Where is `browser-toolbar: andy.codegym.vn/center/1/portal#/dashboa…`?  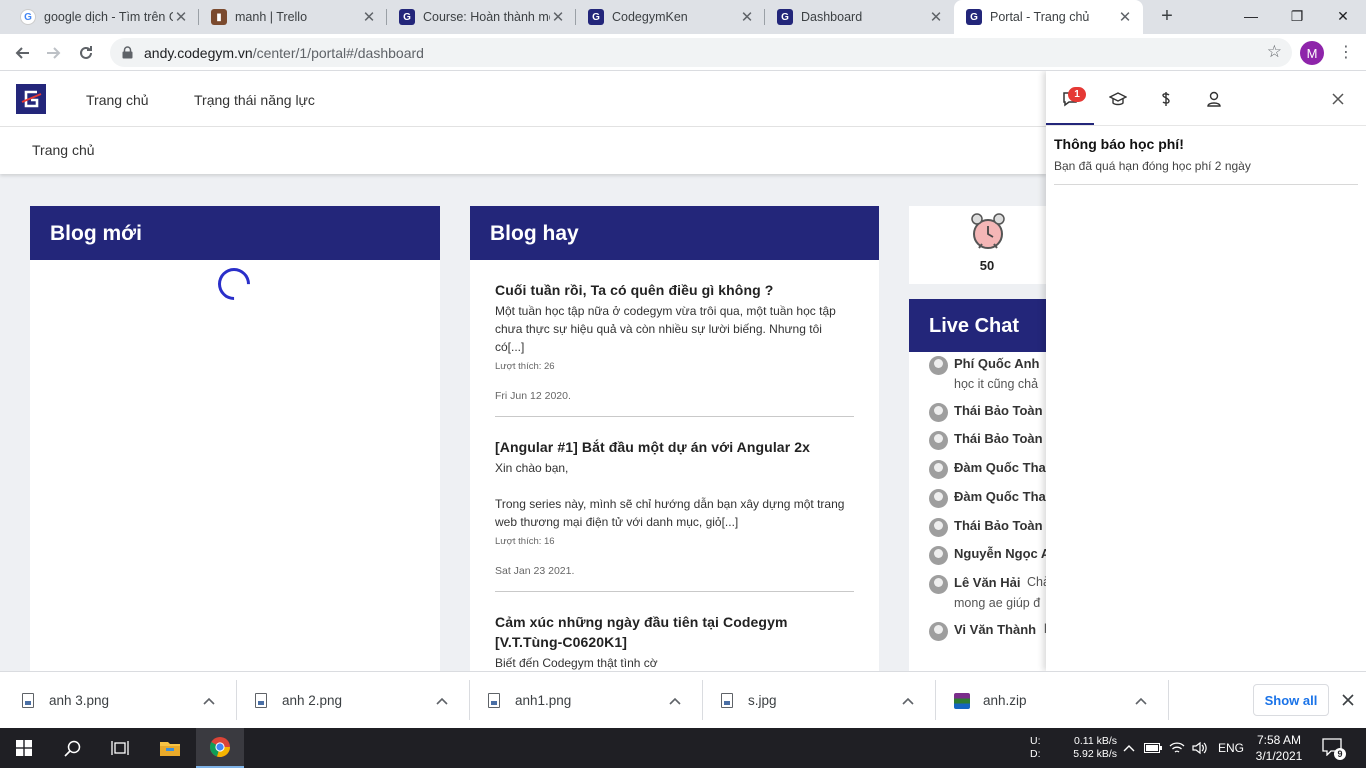
browser-toolbar: andy.codegym.vn/center/1/portal#/dashboa… is located at coordinates (683, 52).